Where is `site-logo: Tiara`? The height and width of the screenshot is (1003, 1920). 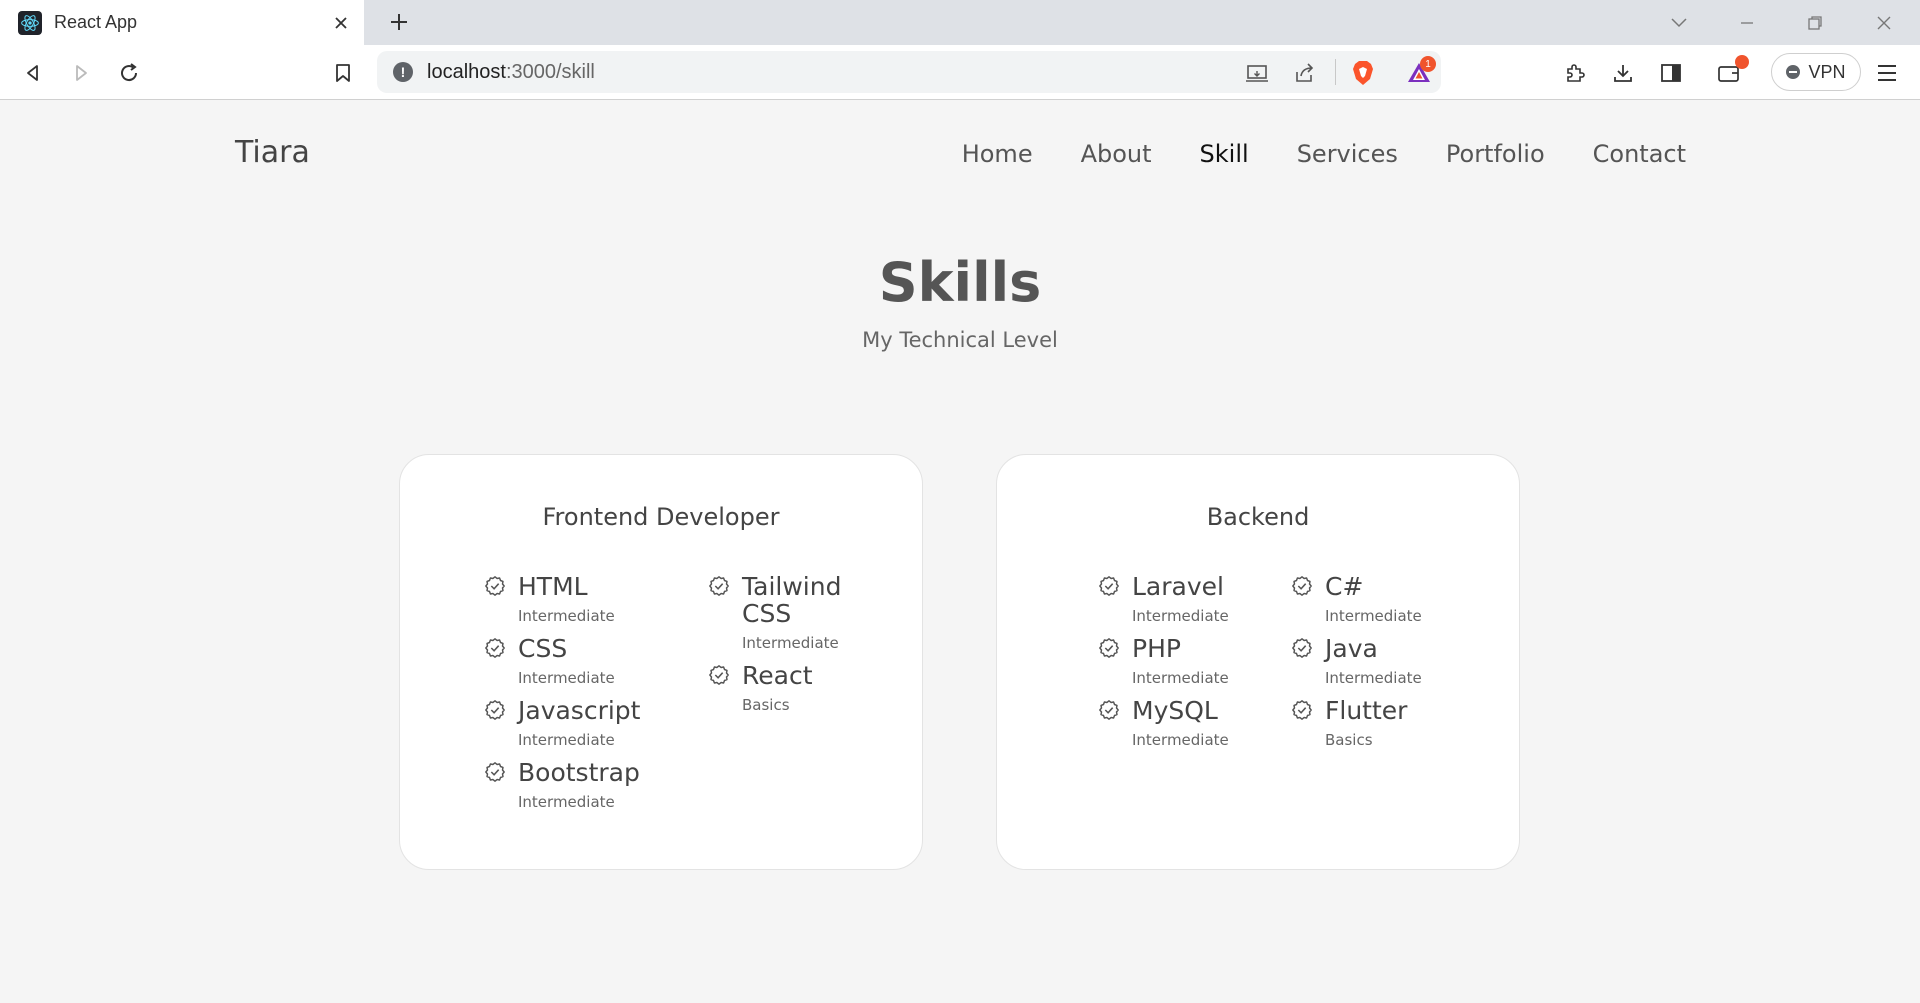 site-logo: Tiara is located at coordinates (272, 152).